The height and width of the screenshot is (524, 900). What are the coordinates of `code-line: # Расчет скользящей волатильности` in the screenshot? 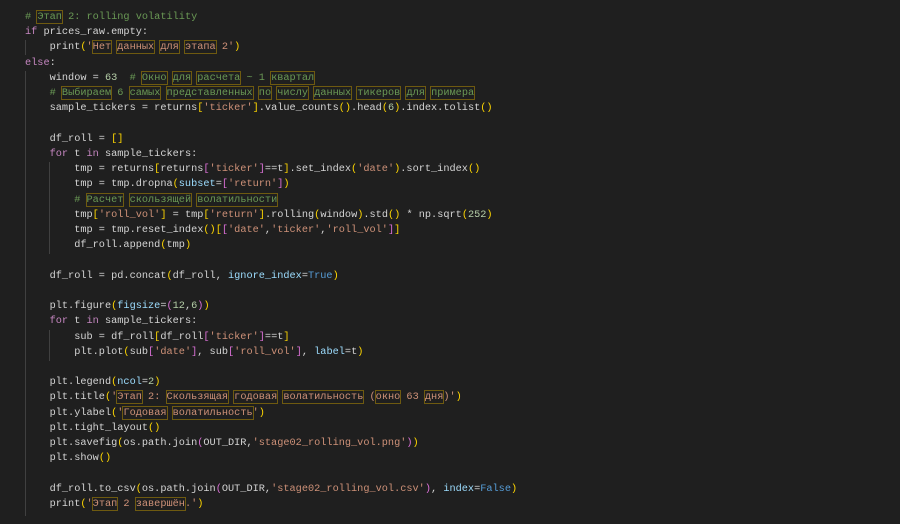 It's located at (271, 200).